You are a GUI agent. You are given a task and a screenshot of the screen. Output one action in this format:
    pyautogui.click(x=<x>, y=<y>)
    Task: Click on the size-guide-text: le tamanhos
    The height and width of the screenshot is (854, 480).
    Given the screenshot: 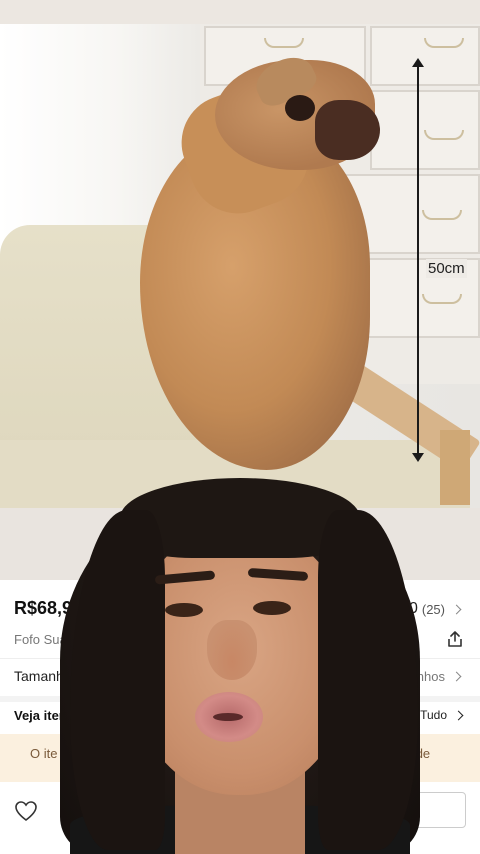 What is the action you would take?
    pyautogui.click(x=409, y=676)
    